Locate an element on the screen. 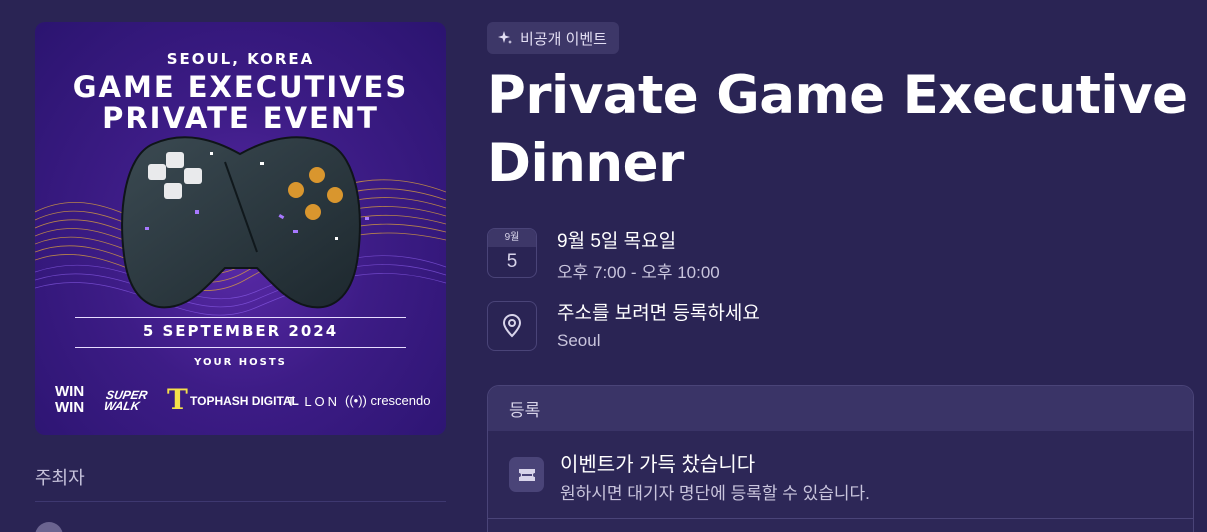 Image resolution: width=1207 pixels, height=532 pixels. registration-header: 등록 is located at coordinates (840, 408).